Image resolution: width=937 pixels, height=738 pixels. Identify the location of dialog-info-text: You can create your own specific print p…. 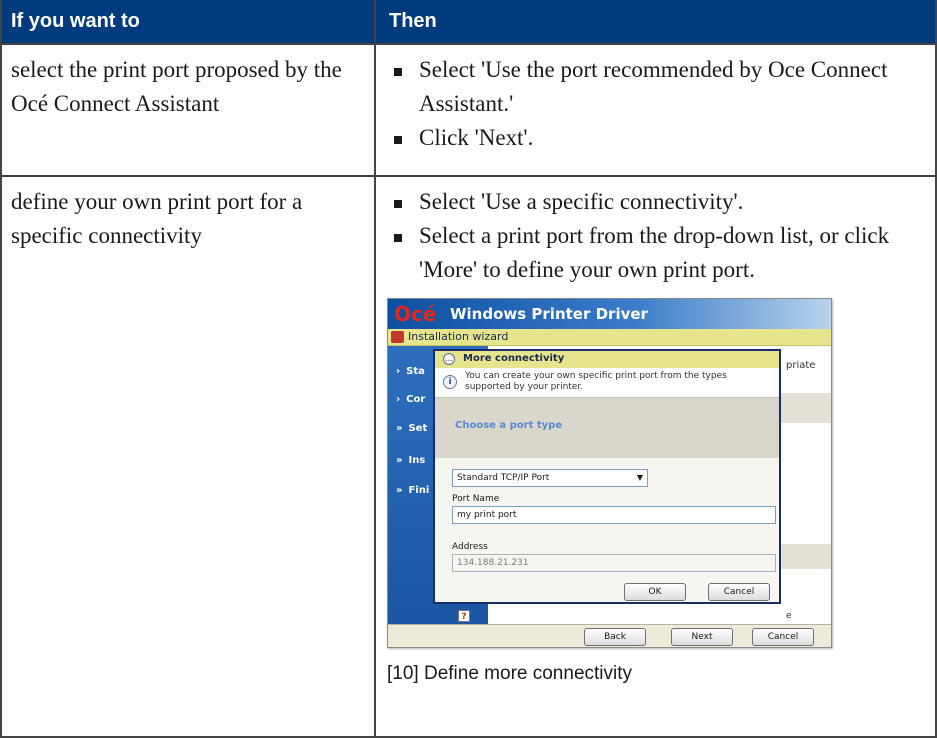
(596, 381).